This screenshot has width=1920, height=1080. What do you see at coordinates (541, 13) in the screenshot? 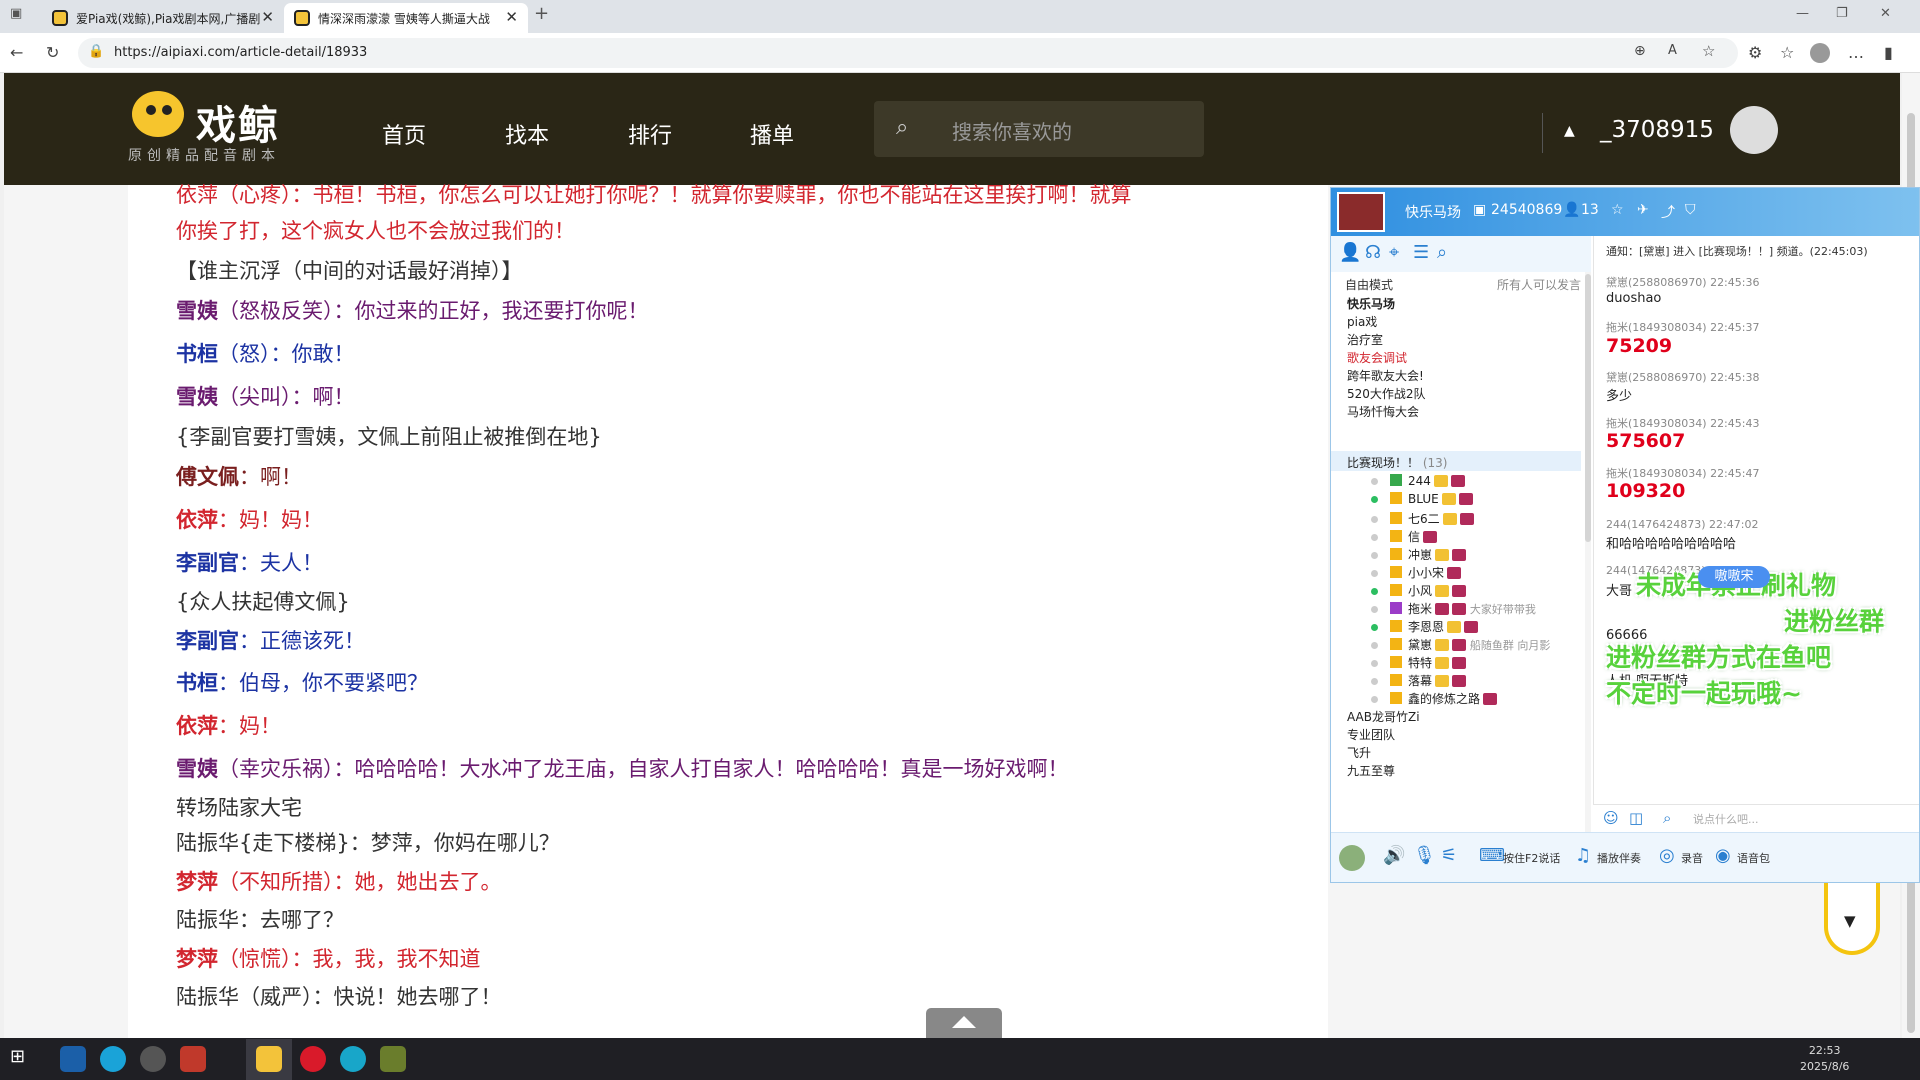
I see `new-tab-icon: +` at bounding box center [541, 13].